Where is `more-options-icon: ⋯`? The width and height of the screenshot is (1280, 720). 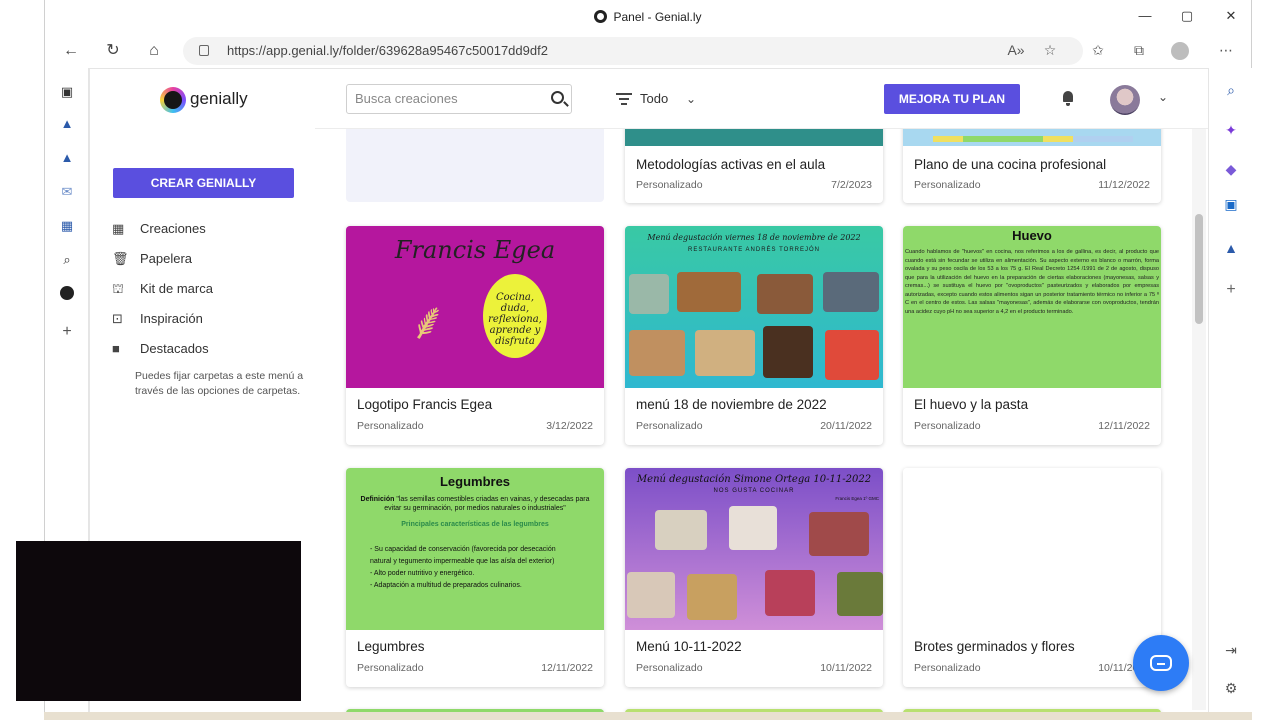
more-options-icon: ⋯ is located at coordinates (1226, 52).